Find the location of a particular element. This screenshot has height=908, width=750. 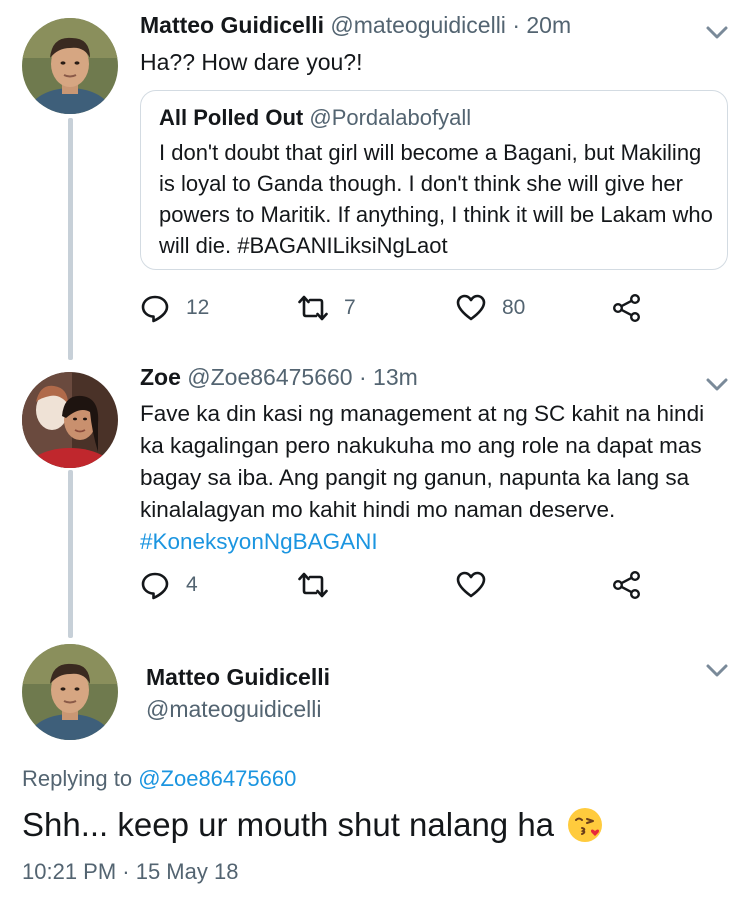

hashtag-link: #KoneksyonNgBAGANI is located at coordinates (259, 541).